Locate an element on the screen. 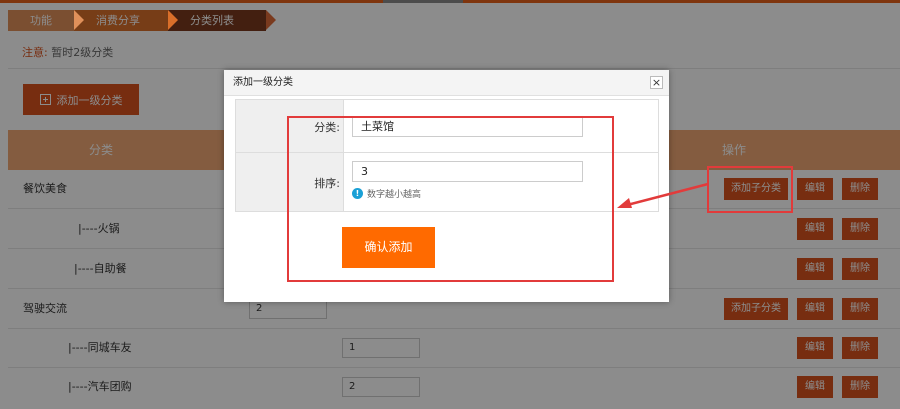  dialog-title: 添加一级分类 is located at coordinates (446, 83).